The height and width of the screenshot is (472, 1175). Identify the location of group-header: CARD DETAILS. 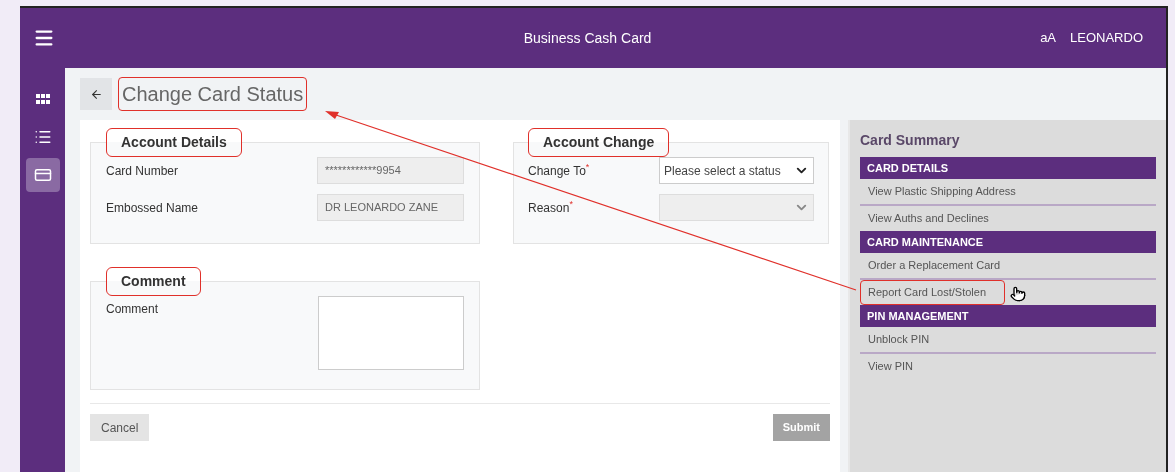
(1008, 168).